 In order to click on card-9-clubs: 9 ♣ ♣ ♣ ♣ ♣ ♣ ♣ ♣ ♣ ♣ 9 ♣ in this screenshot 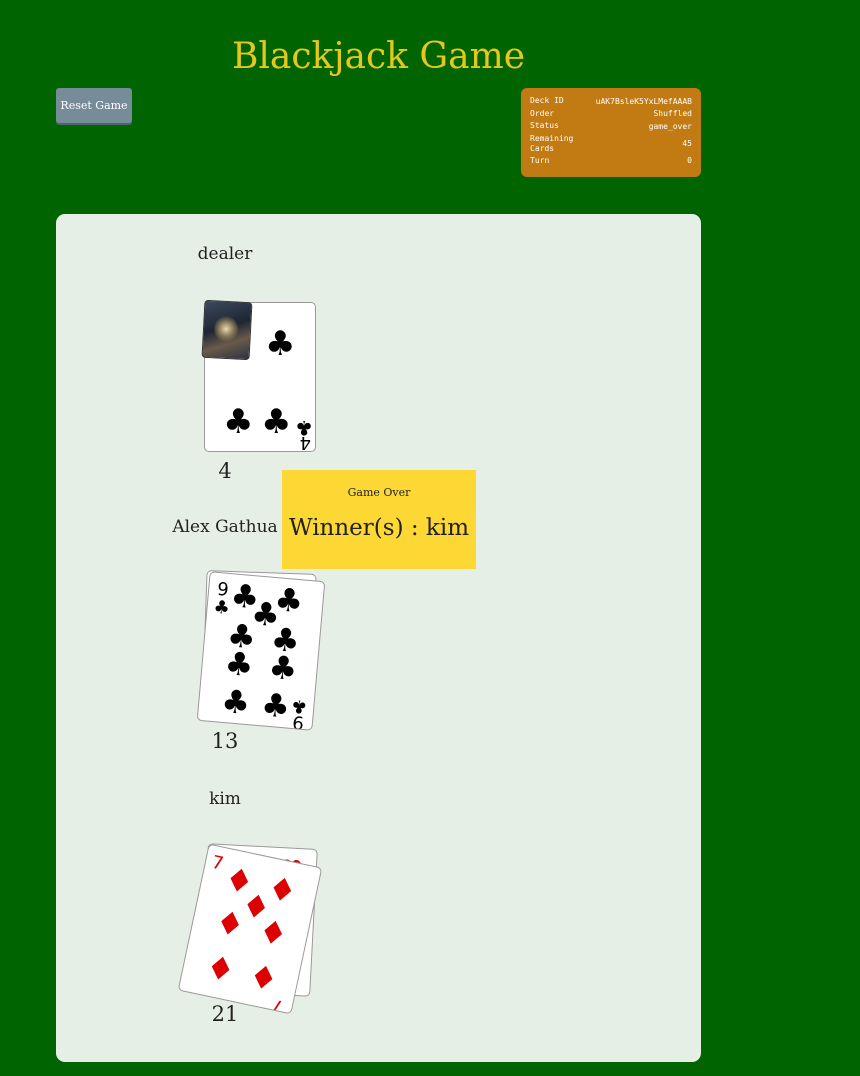, I will do `click(261, 651)`.